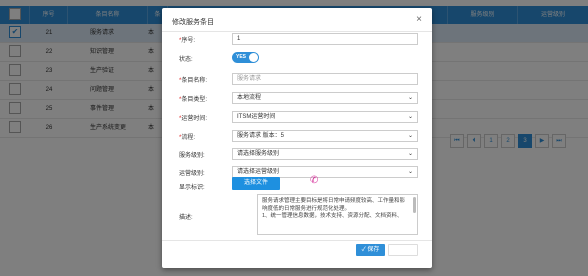 The height and width of the screenshot is (276, 588). What do you see at coordinates (370, 250) in the screenshot?
I see `save-button: ✓ 保存` at bounding box center [370, 250].